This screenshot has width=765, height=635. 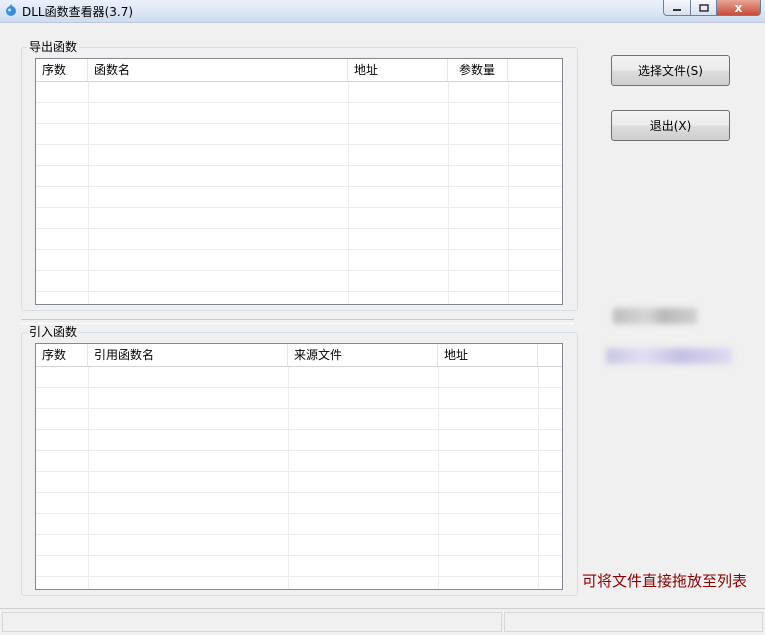 I want to click on title-bar: DLL函数查看器(3.7) x, so click(x=382, y=11).